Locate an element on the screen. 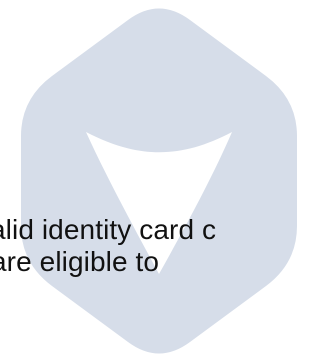 The image size is (320, 362). text-line-2: are eligible to is located at coordinates (80, 261).